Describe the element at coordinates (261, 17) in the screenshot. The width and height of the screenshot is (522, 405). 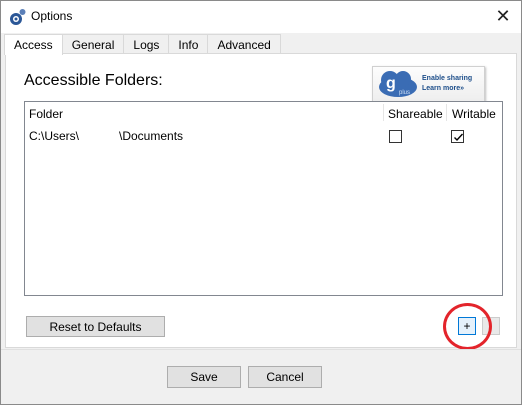
I see `title-bar: Options ✕` at that location.